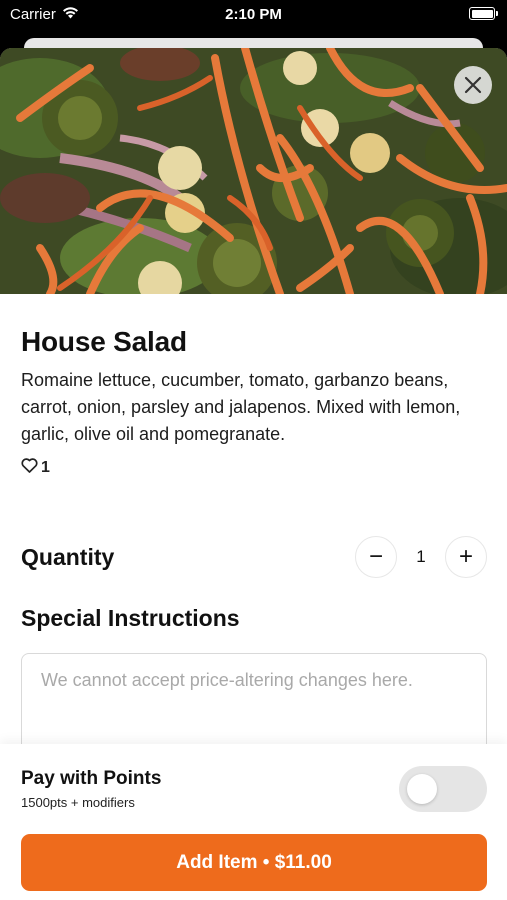 The height and width of the screenshot is (900, 507). I want to click on plus-icon: +, so click(465, 556).